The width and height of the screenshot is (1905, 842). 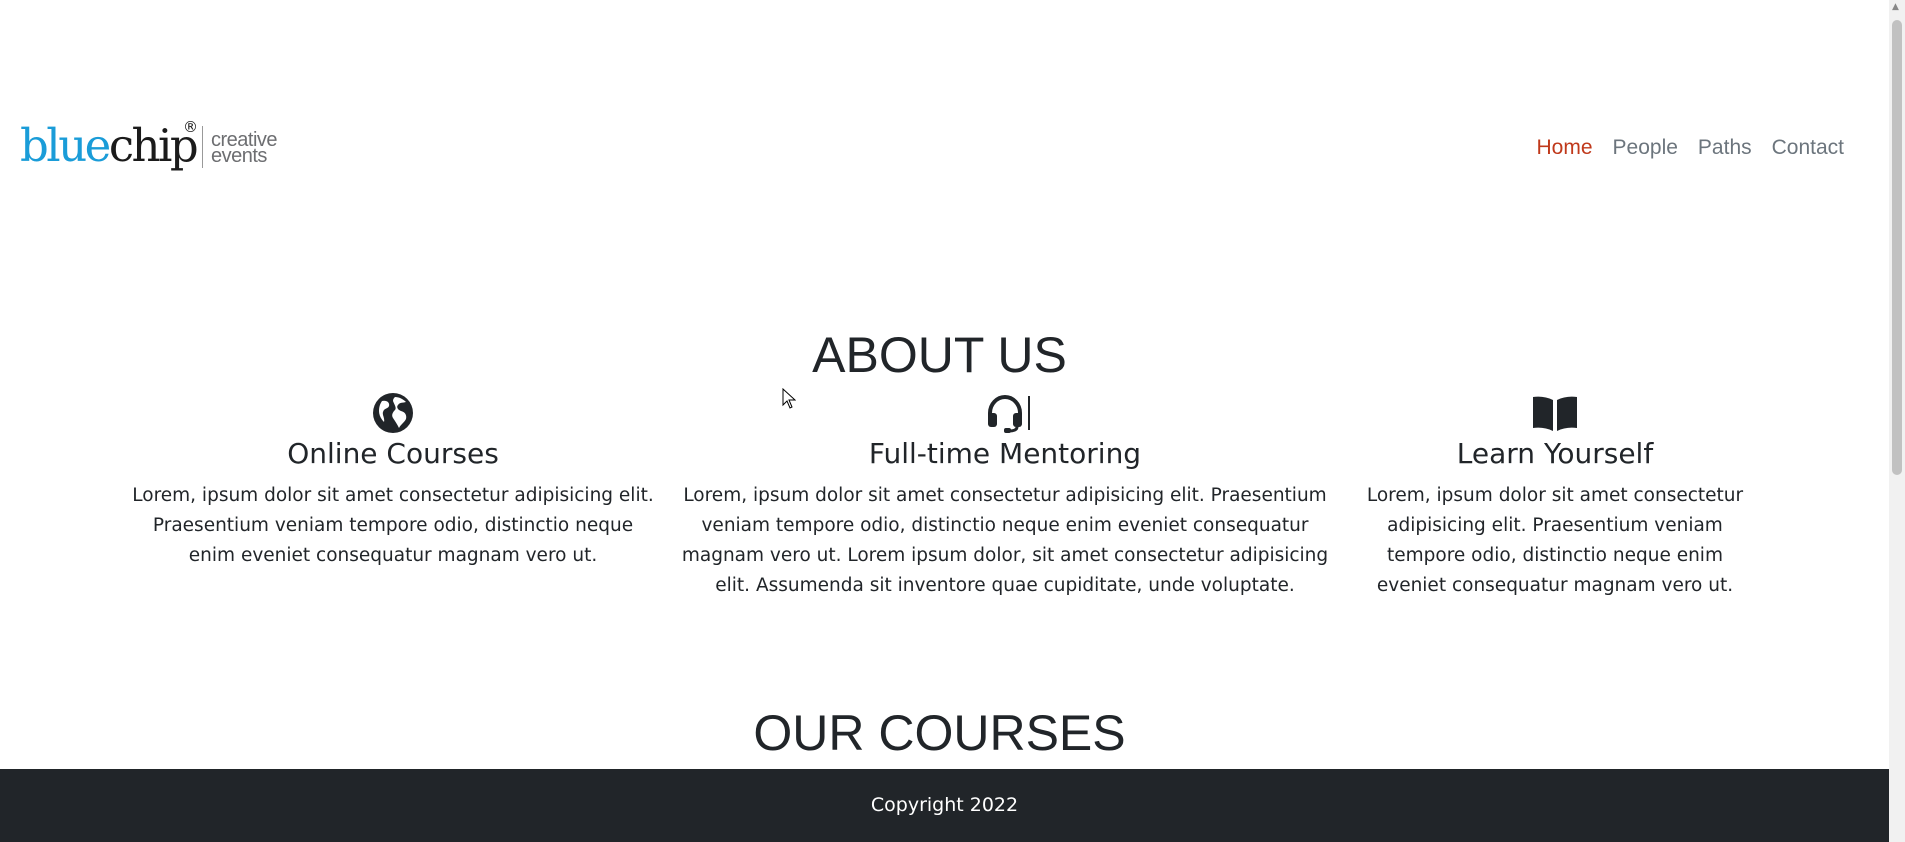 What do you see at coordinates (939, 355) in the screenshot?
I see `about-us-heading: ABOUT US` at bounding box center [939, 355].